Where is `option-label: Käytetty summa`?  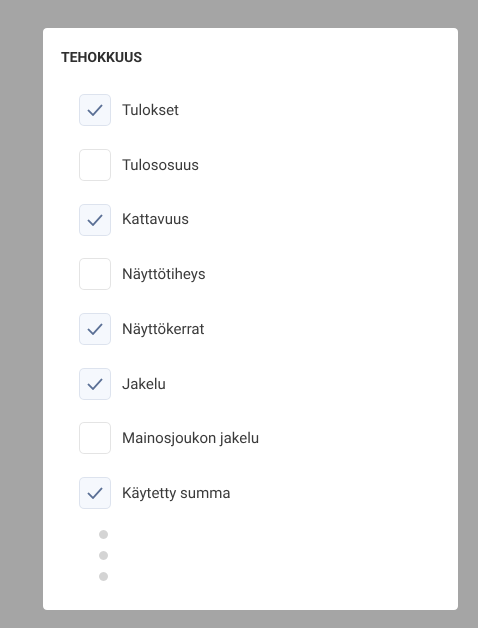 option-label: Käytetty summa is located at coordinates (176, 493).